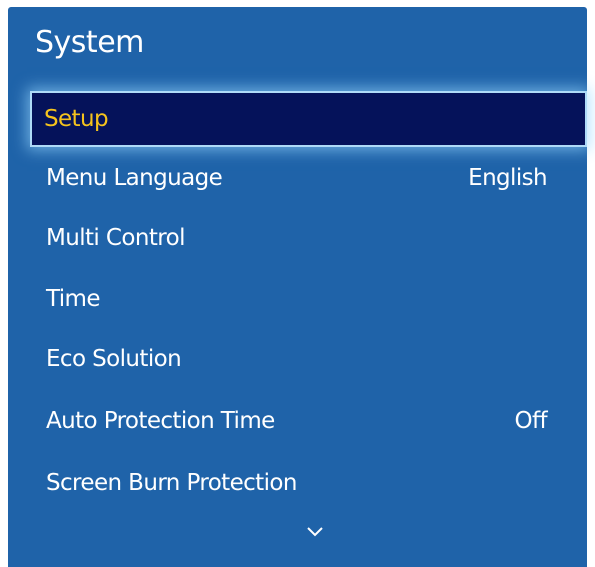 The width and height of the screenshot is (595, 567). I want to click on menu-item-label: Auto Protection Time, so click(160, 421).